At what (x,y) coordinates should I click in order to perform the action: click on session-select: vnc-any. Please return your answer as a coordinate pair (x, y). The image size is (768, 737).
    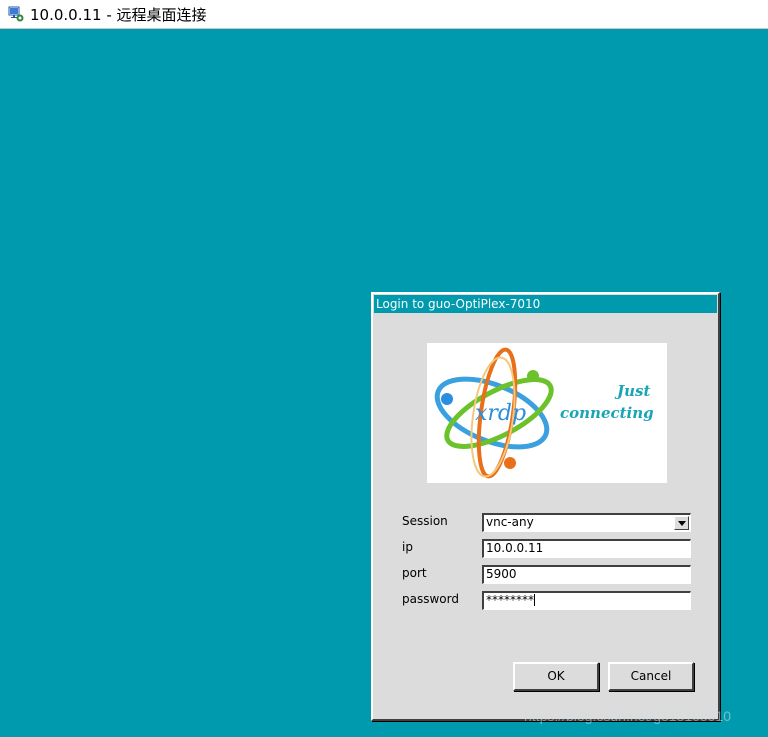
    Looking at the image, I should click on (586, 522).